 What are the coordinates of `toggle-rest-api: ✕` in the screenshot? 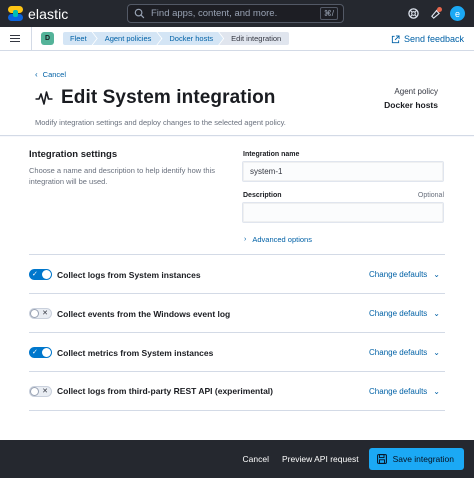 It's located at (40, 391).